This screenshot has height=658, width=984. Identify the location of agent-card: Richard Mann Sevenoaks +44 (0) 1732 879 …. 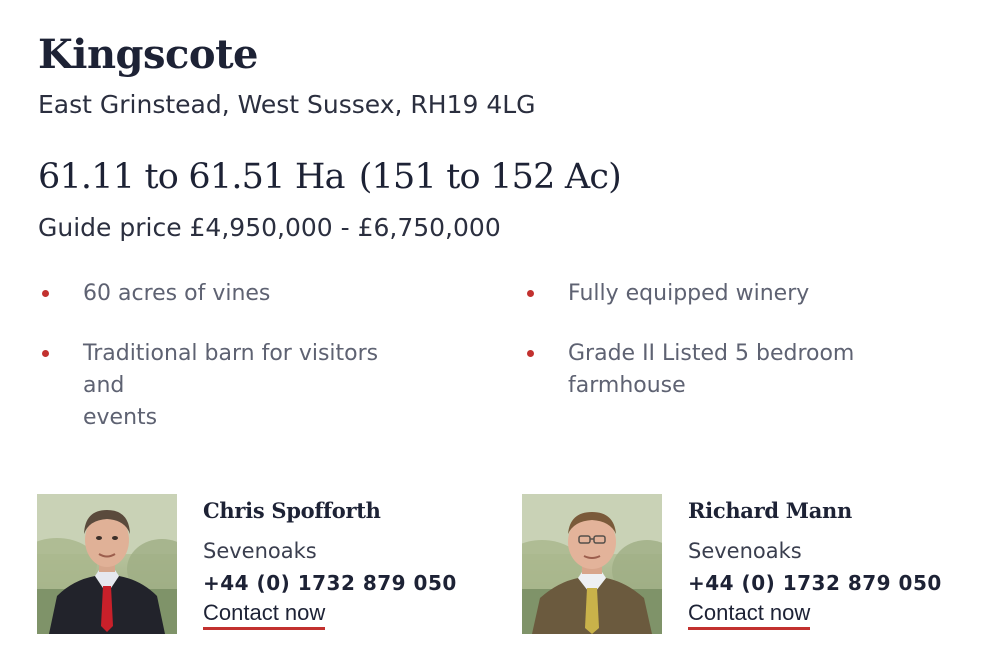
(742, 569).